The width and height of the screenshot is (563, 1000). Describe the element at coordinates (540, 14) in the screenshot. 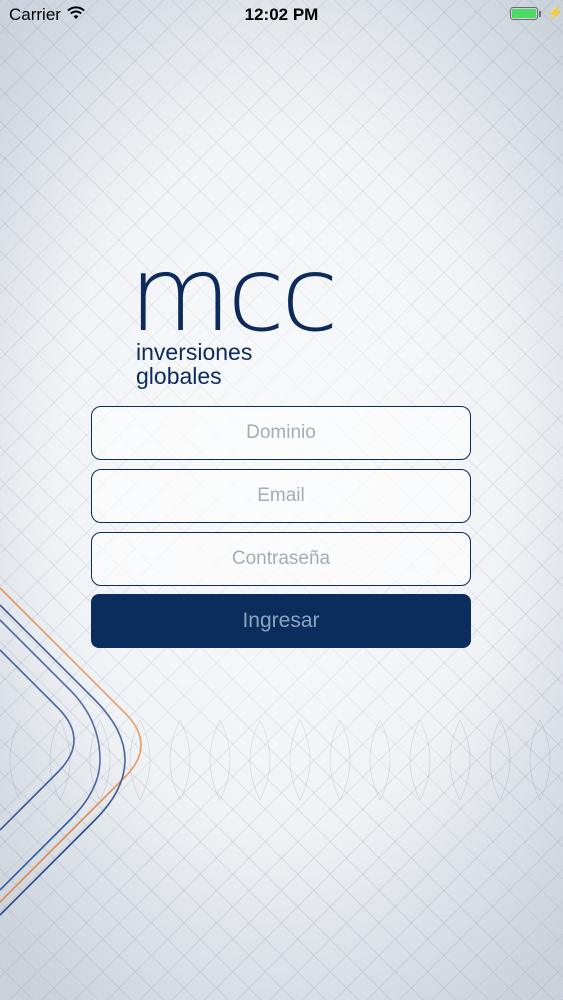

I see `battery-cap` at that location.